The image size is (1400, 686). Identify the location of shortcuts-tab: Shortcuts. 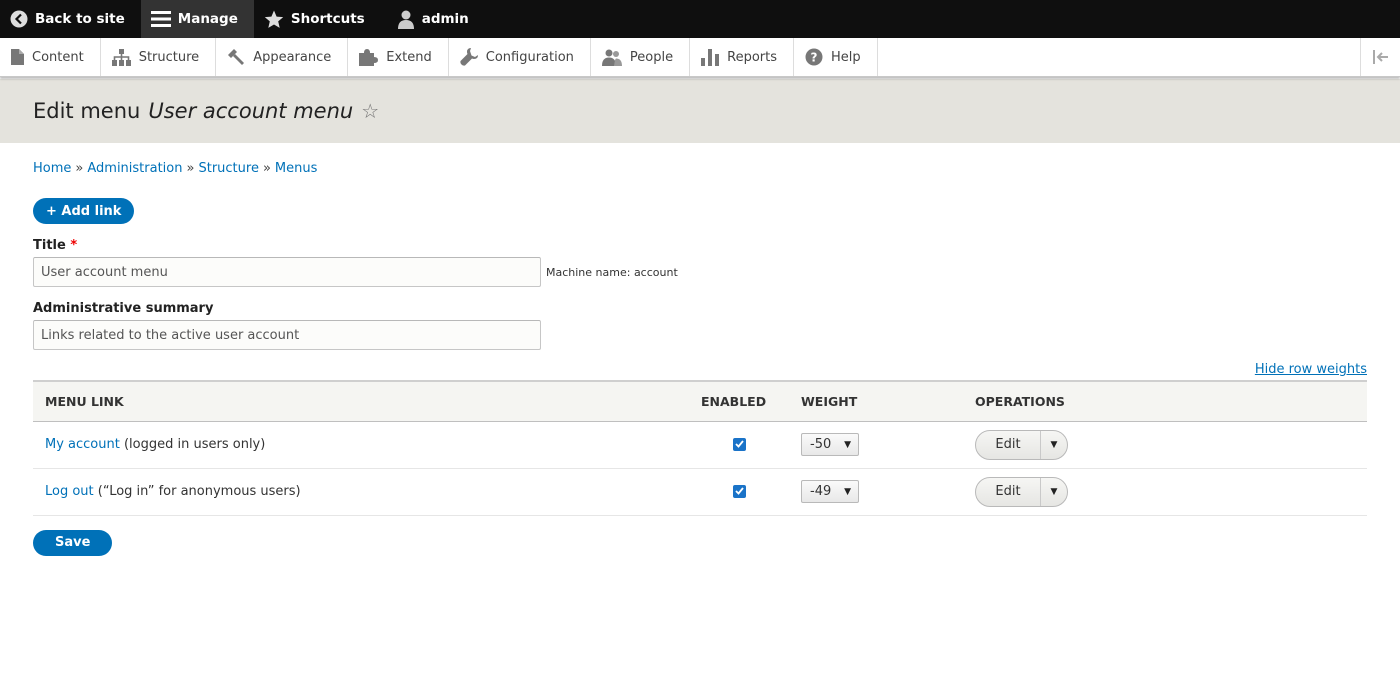
(317, 19).